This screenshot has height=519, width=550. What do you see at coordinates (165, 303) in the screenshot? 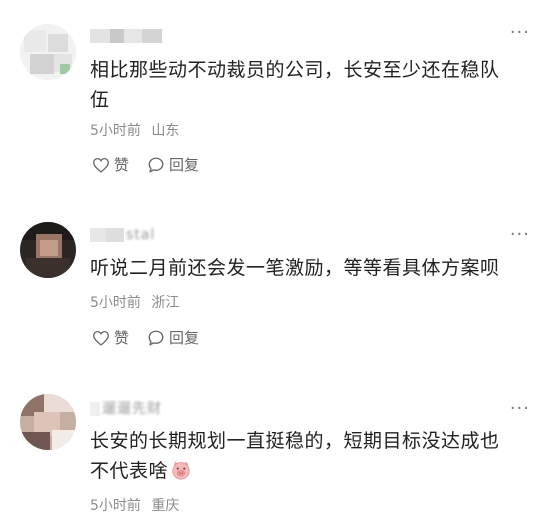
I see `comment-location: 浙江` at bounding box center [165, 303].